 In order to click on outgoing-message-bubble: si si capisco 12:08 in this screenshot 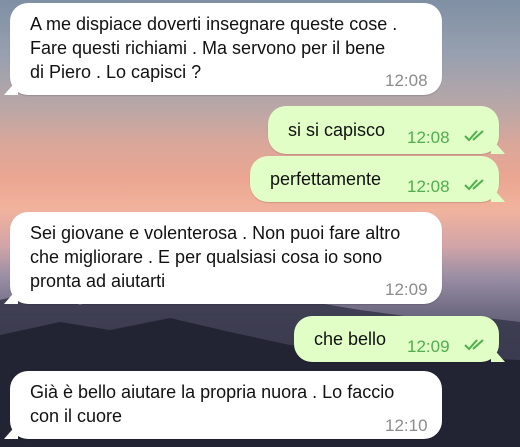, I will do `click(383, 130)`.